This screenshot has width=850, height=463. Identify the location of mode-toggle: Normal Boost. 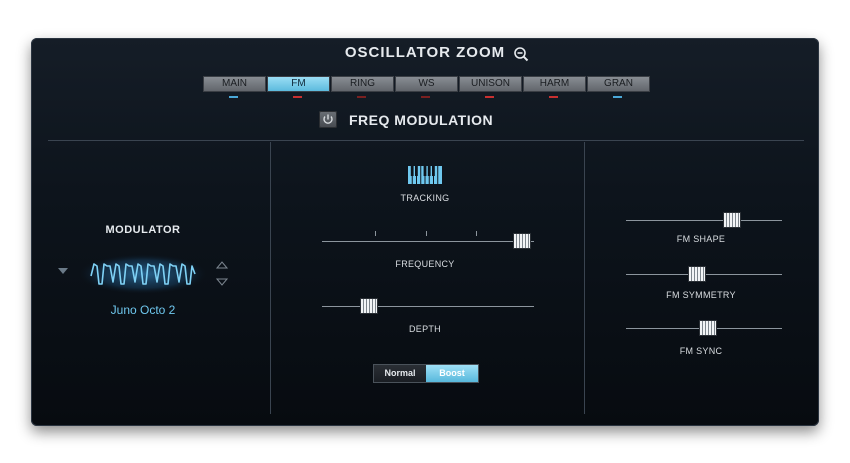
(426, 373).